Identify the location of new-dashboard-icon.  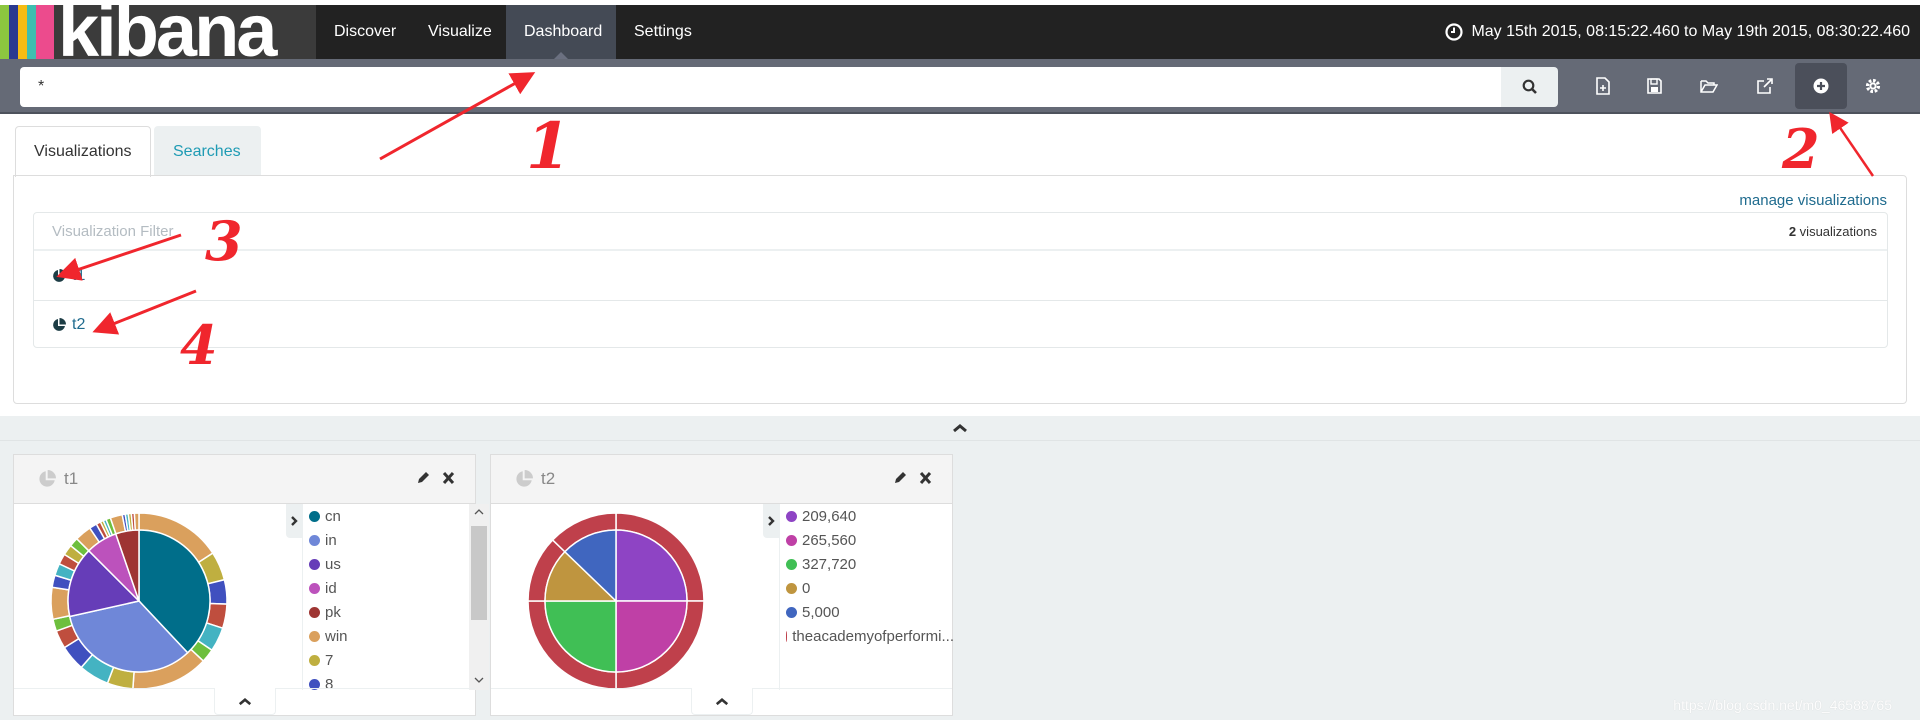
(1603, 86).